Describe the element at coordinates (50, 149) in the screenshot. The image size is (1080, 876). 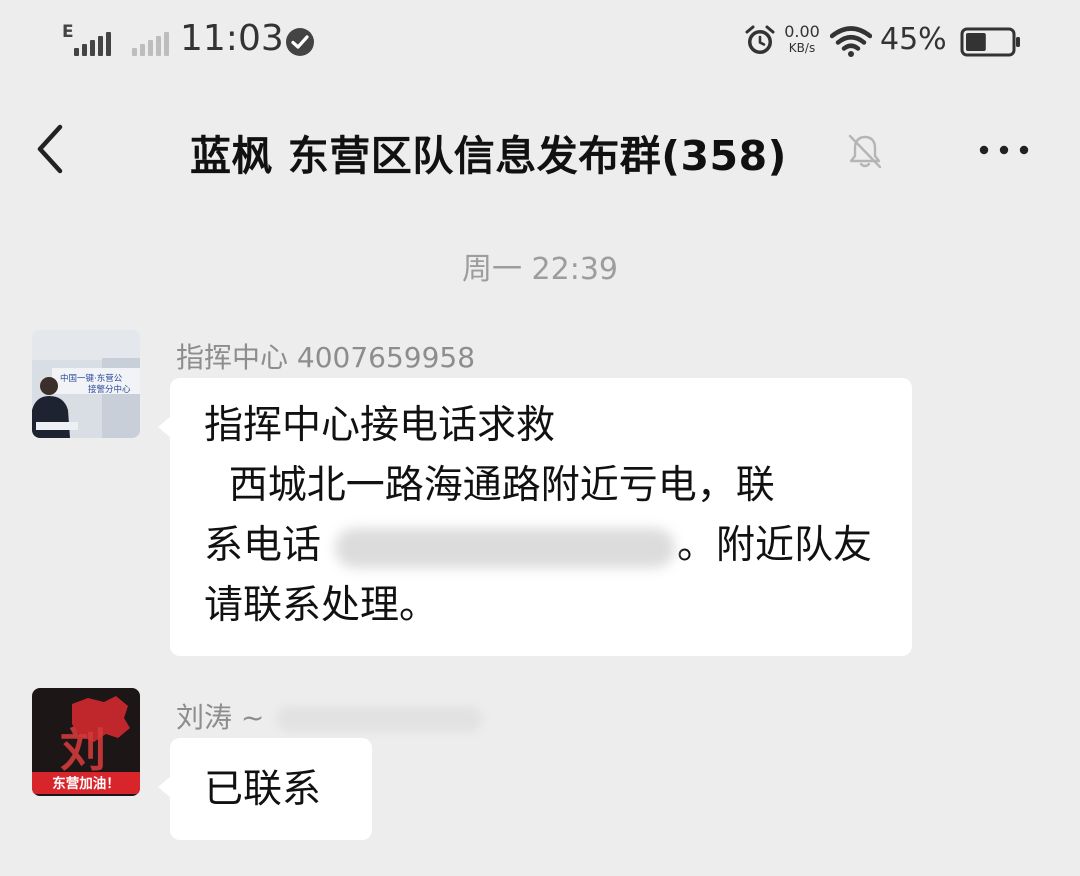
I see `back-arrow-icon` at that location.